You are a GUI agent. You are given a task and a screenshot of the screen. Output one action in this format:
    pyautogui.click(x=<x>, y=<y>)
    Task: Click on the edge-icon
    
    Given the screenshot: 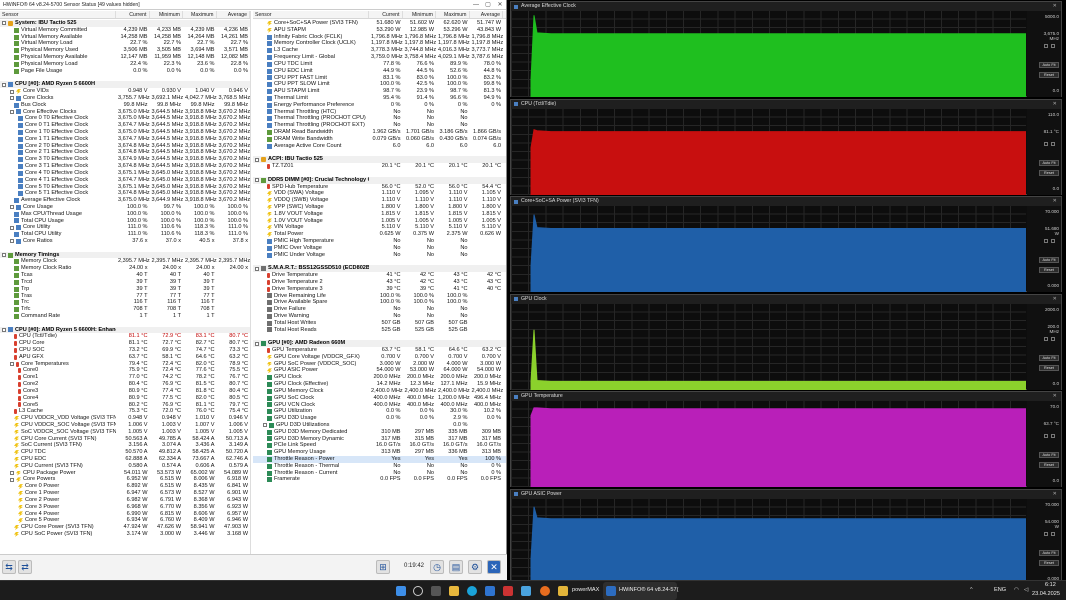 What is the action you would take?
    pyautogui.click(x=472, y=591)
    